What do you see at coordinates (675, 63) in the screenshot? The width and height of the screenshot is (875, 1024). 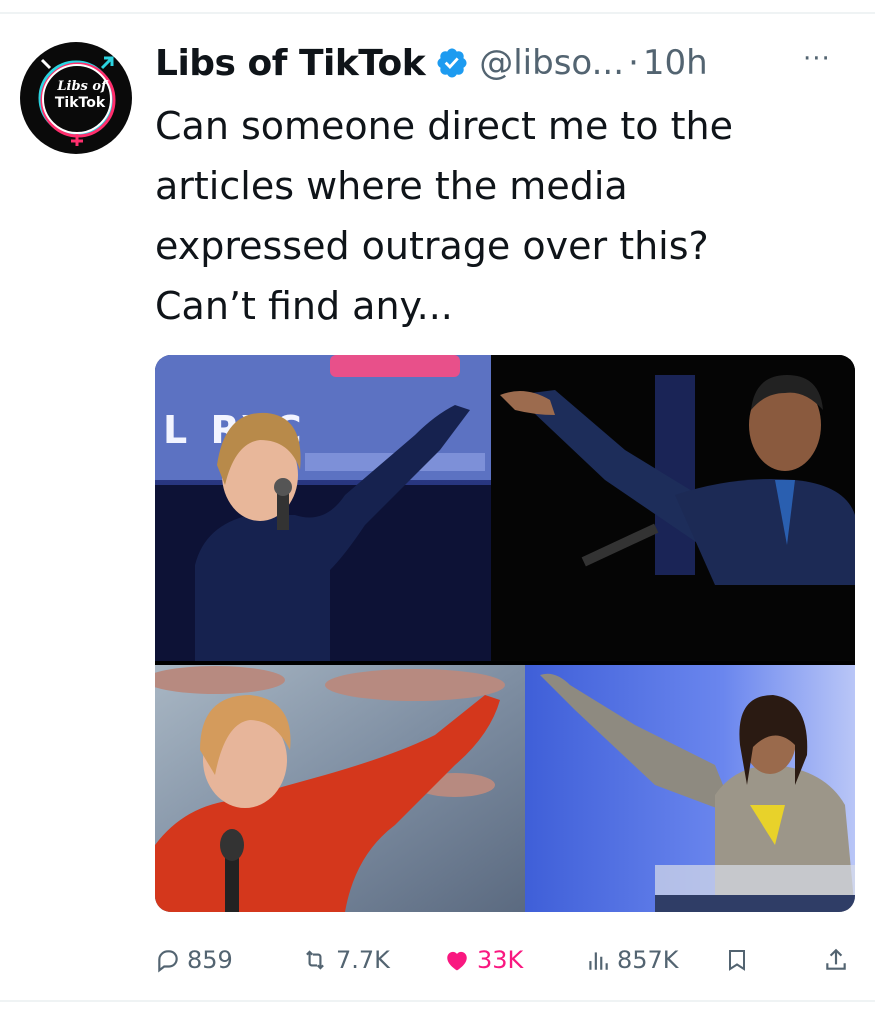 I see `timestamp: 10h` at bounding box center [675, 63].